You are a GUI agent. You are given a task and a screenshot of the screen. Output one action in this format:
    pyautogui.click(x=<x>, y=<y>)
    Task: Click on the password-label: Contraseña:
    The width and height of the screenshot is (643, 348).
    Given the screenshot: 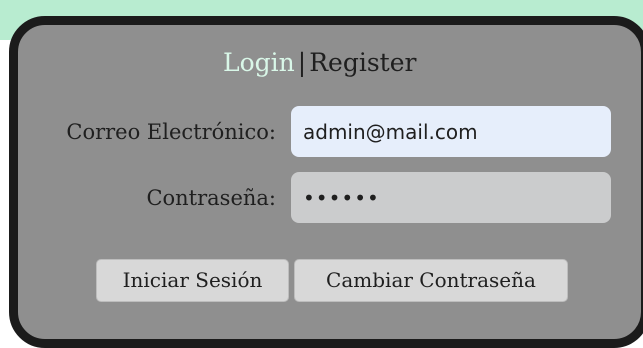 What is the action you would take?
    pyautogui.click(x=211, y=198)
    